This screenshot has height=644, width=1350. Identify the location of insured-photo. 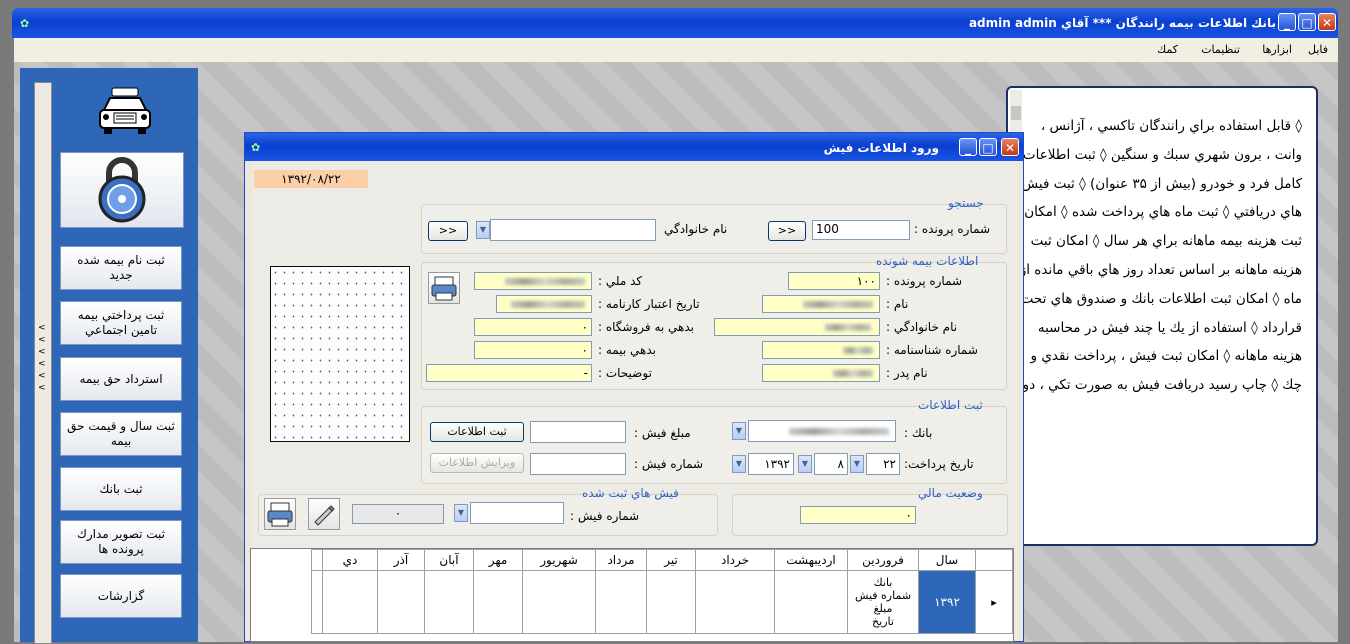
(340, 354).